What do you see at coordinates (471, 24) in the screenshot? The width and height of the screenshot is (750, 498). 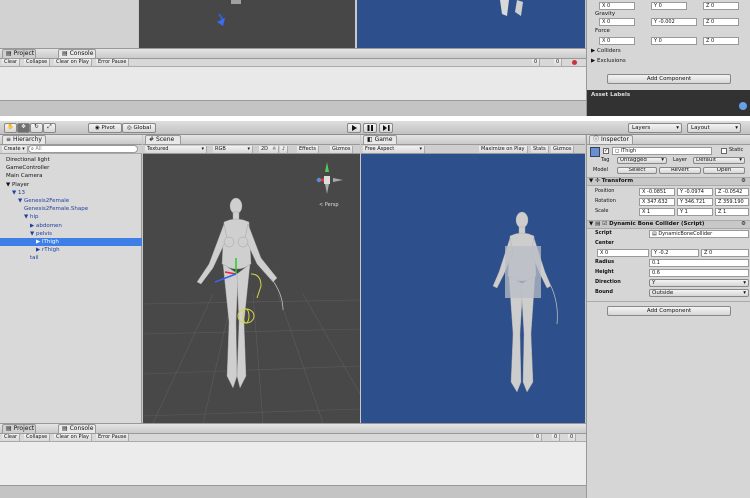 I see `top-game-view` at bounding box center [471, 24].